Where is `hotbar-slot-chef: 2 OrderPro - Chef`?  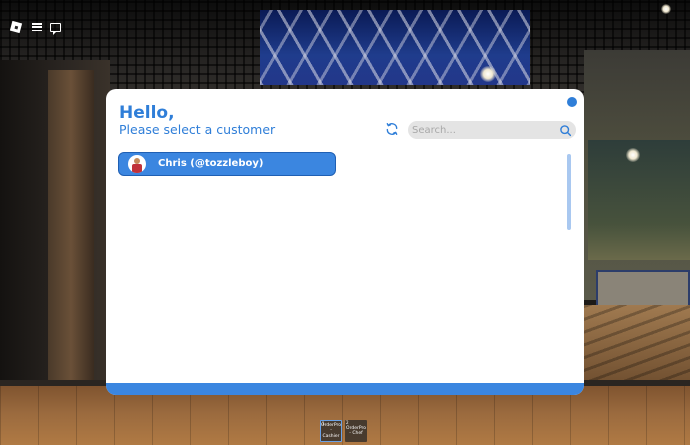
hotbar-slot-chef: 2 OrderPro - Chef is located at coordinates (356, 431).